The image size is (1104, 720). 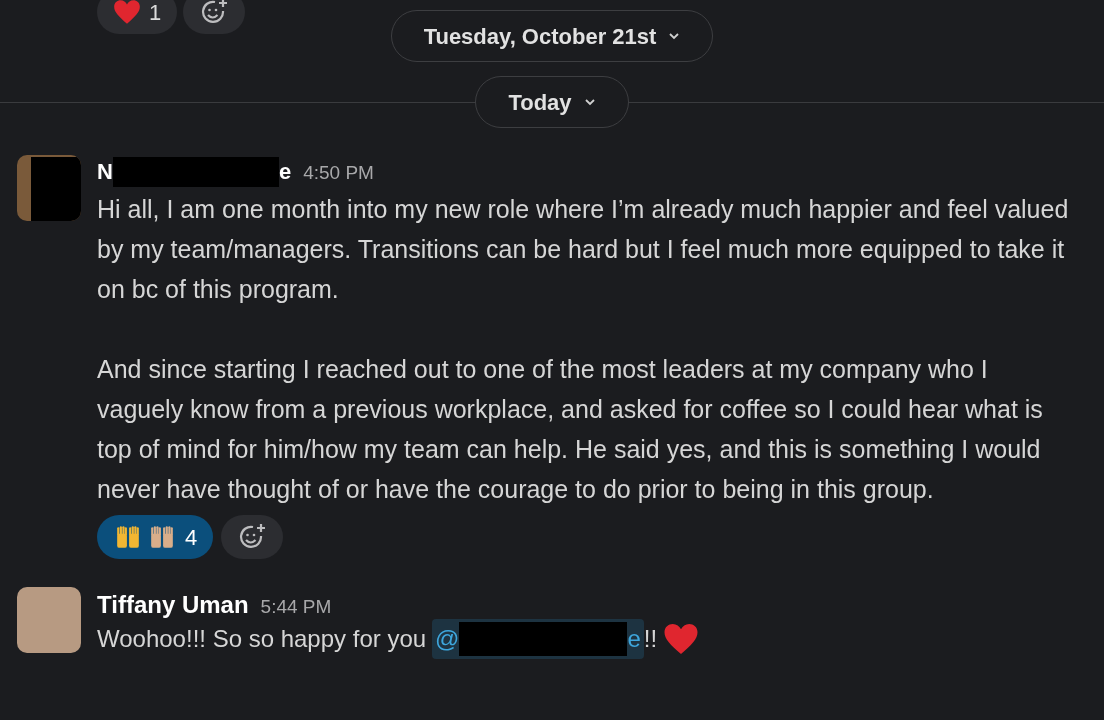 What do you see at coordinates (155, 537) in the screenshot?
I see `reaction-pill: 4` at bounding box center [155, 537].